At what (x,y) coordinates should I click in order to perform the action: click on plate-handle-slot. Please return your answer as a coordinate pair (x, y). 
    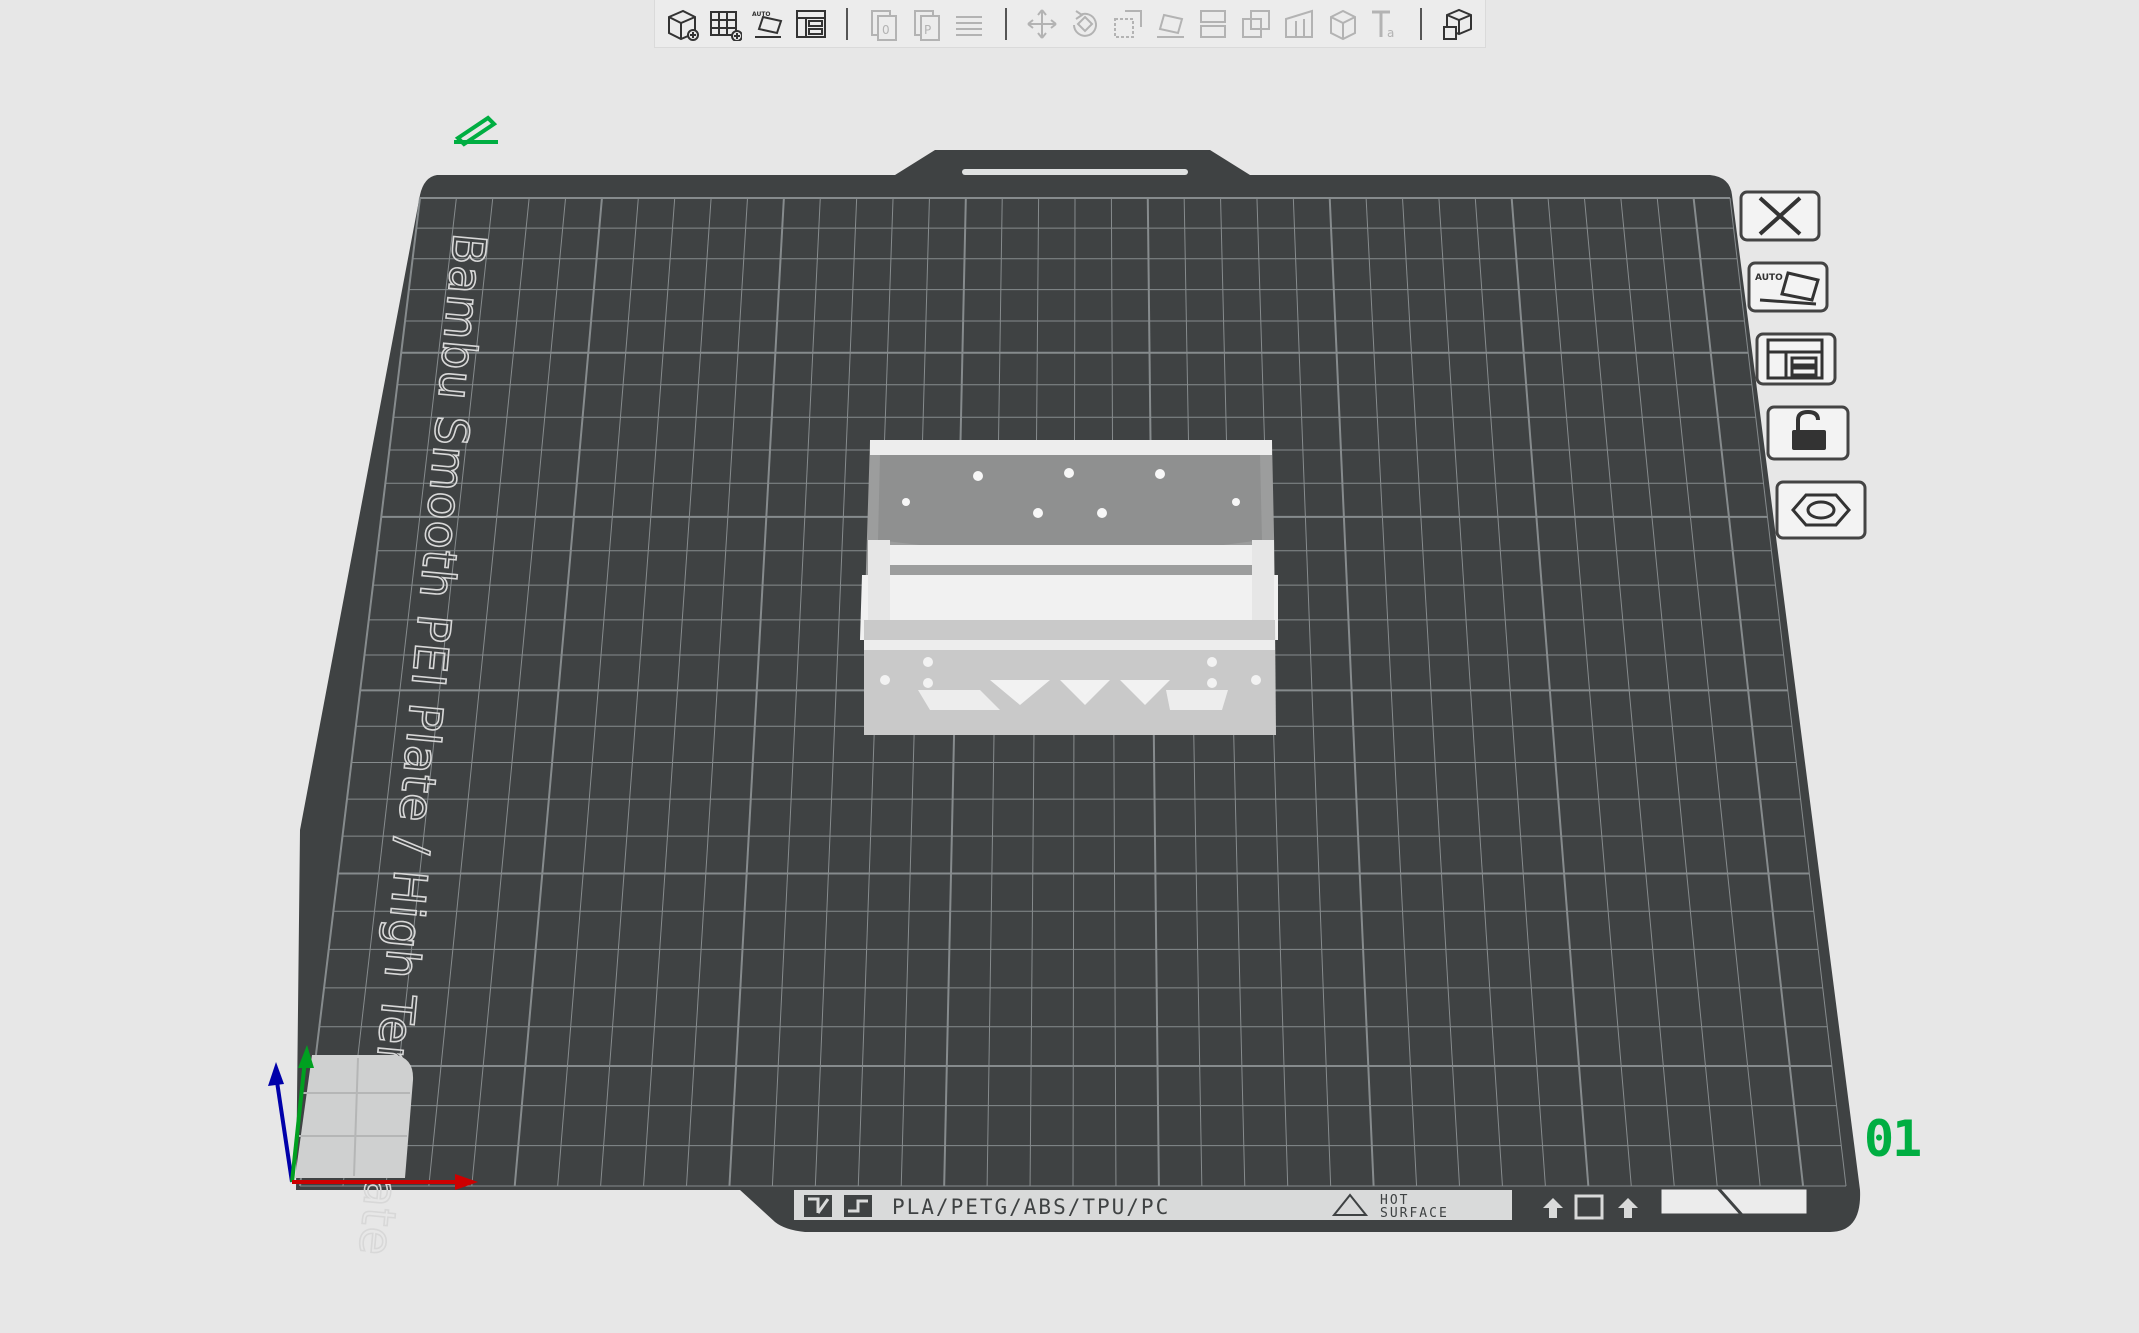
    Looking at the image, I should click on (1075, 172).